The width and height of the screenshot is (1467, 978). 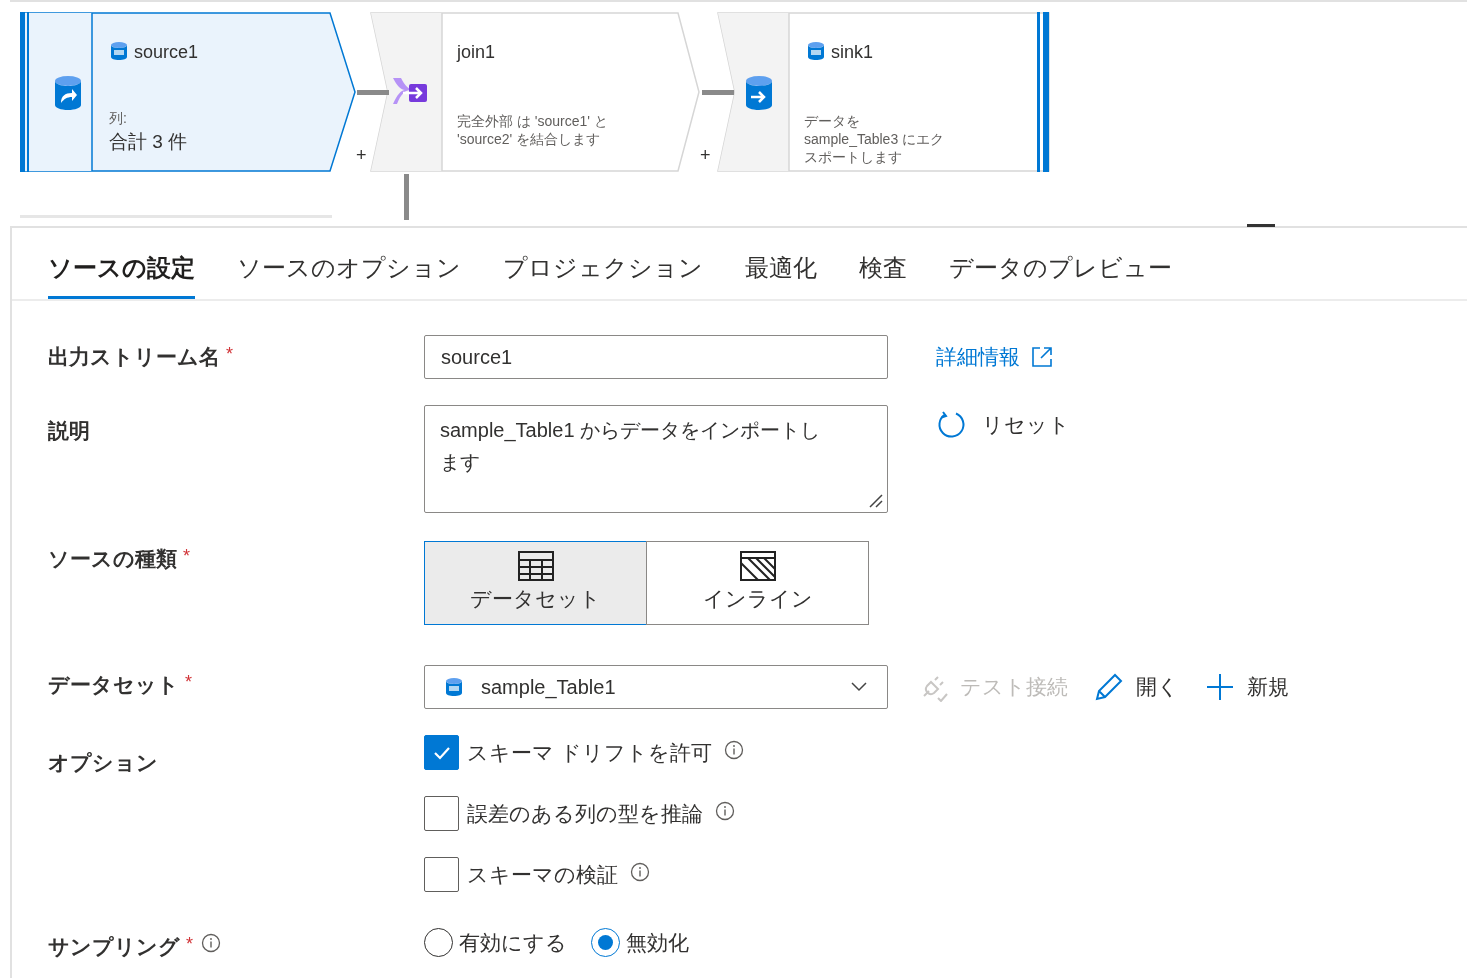 What do you see at coordinates (757, 583) in the screenshot?
I see `source-type-option: インライン` at bounding box center [757, 583].